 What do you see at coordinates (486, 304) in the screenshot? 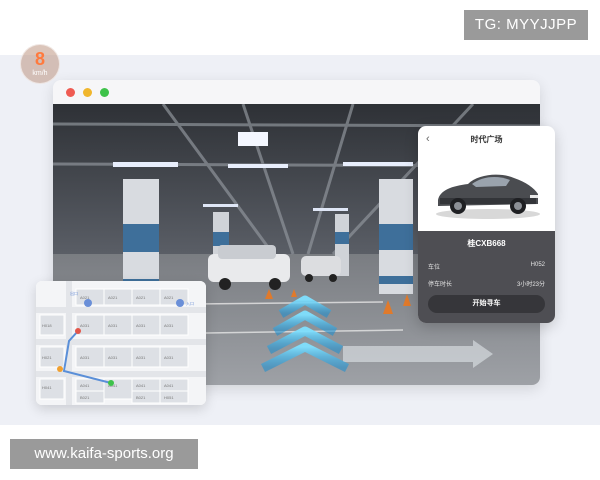
I see `start-search-button: 开始寻车` at bounding box center [486, 304].